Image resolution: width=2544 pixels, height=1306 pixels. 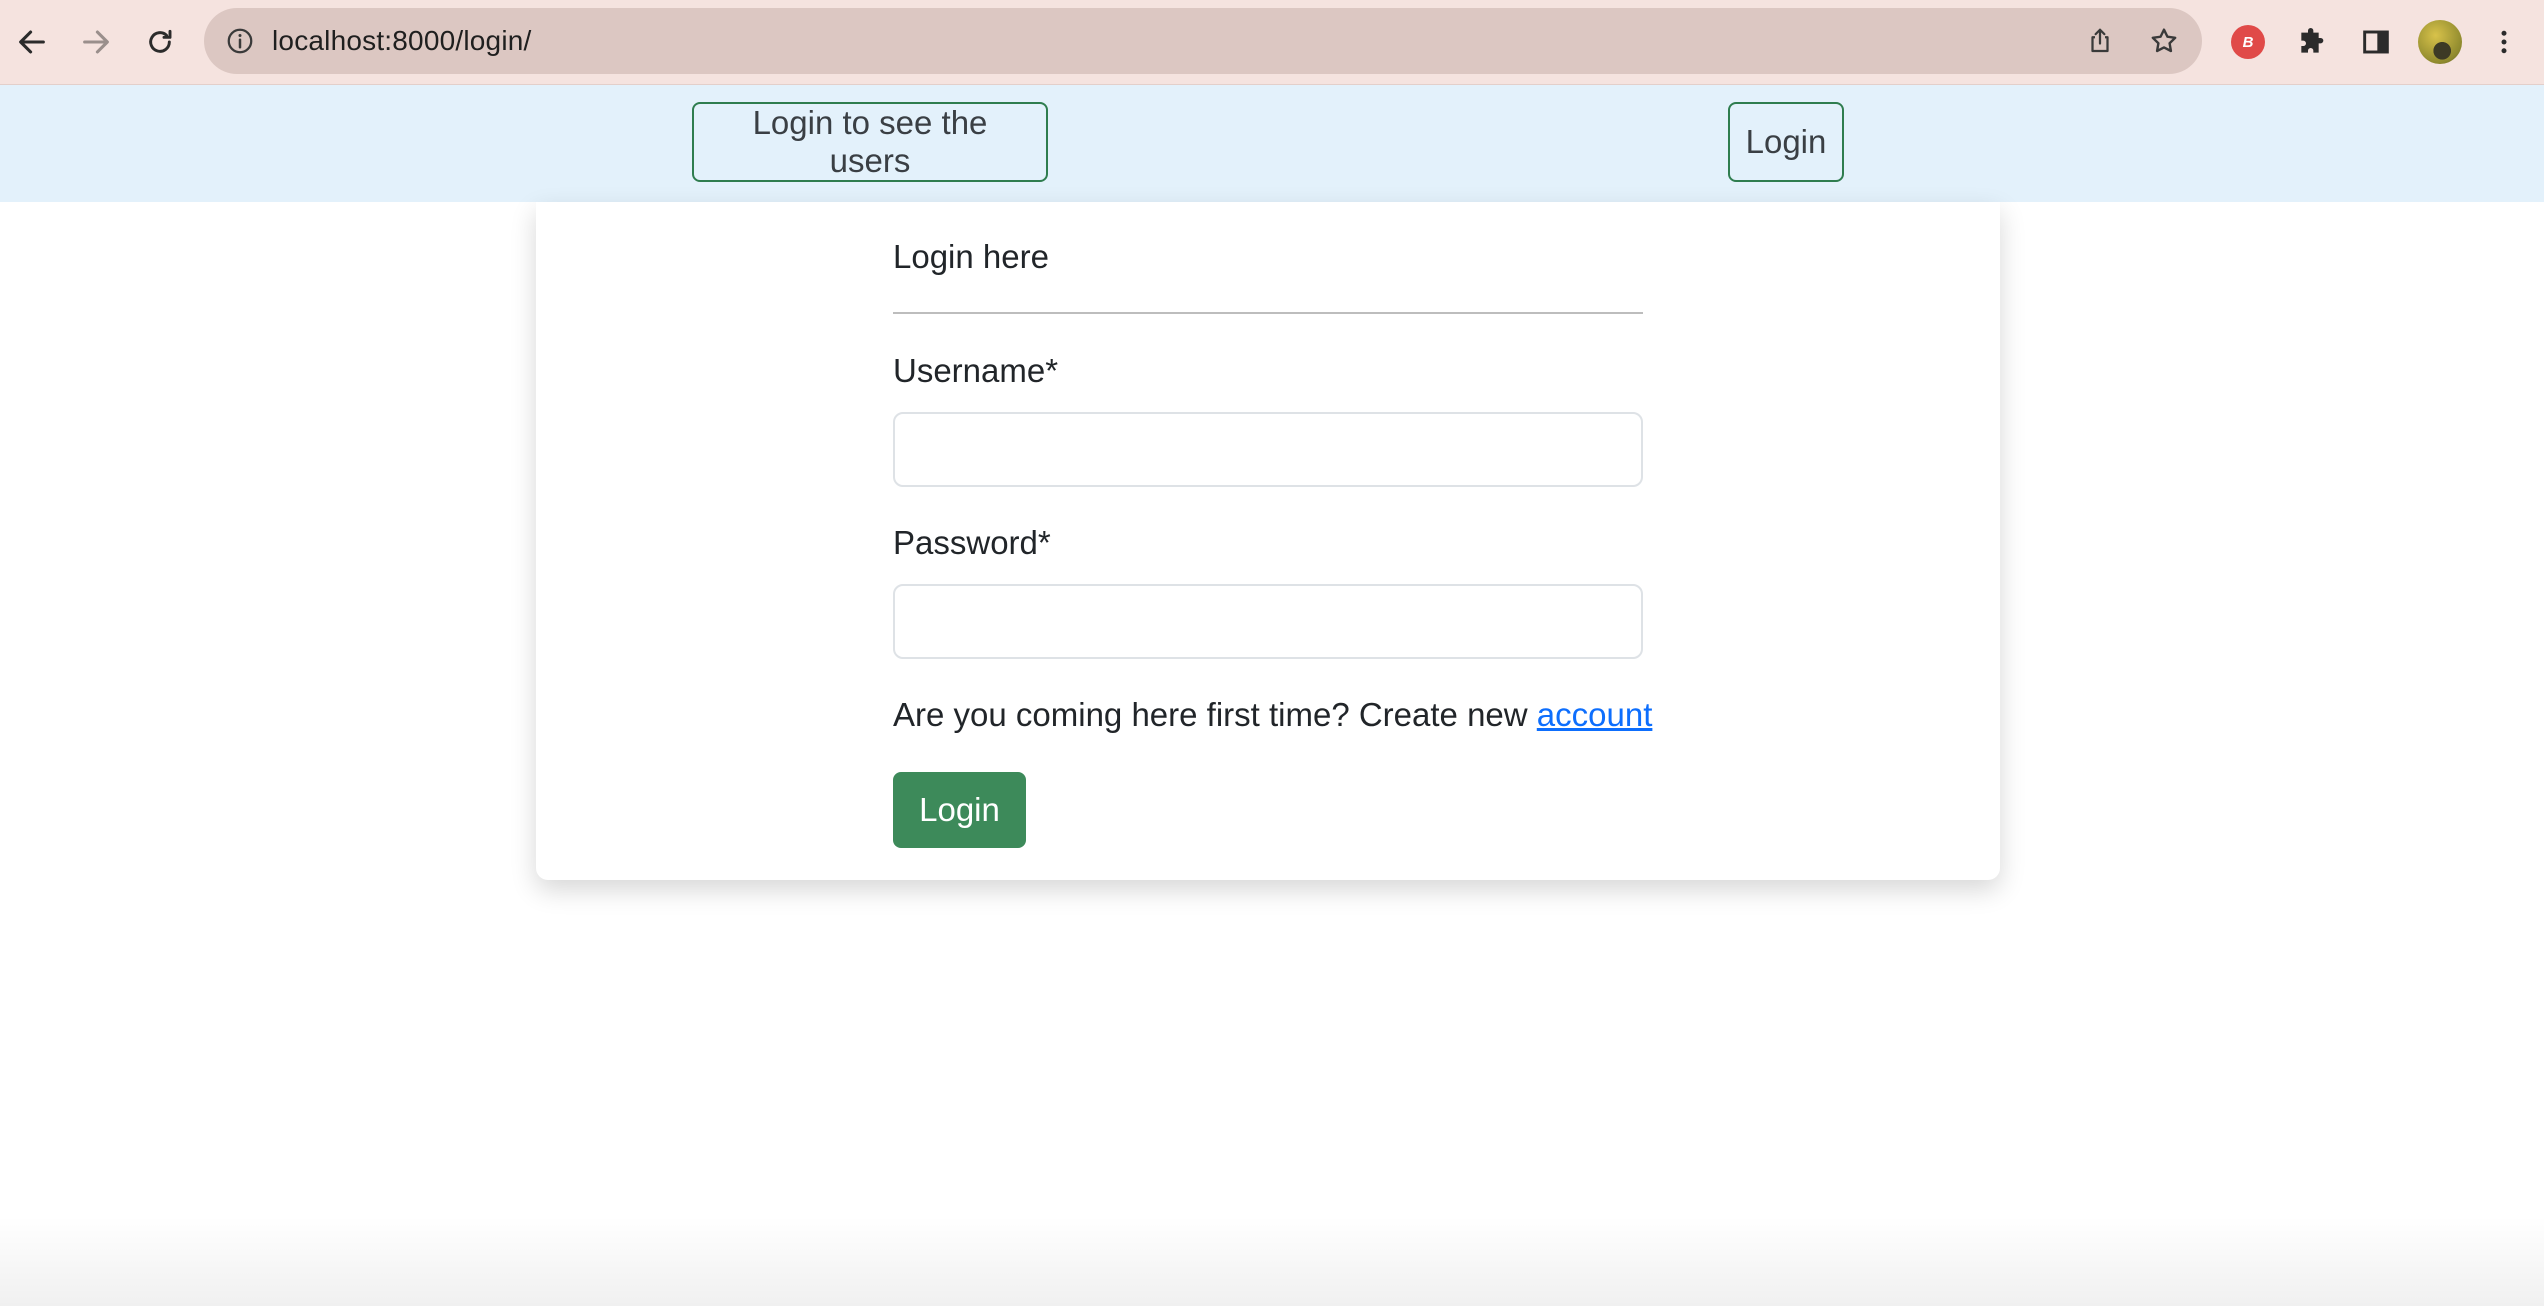 I want to click on reload-button, so click(x=160, y=42).